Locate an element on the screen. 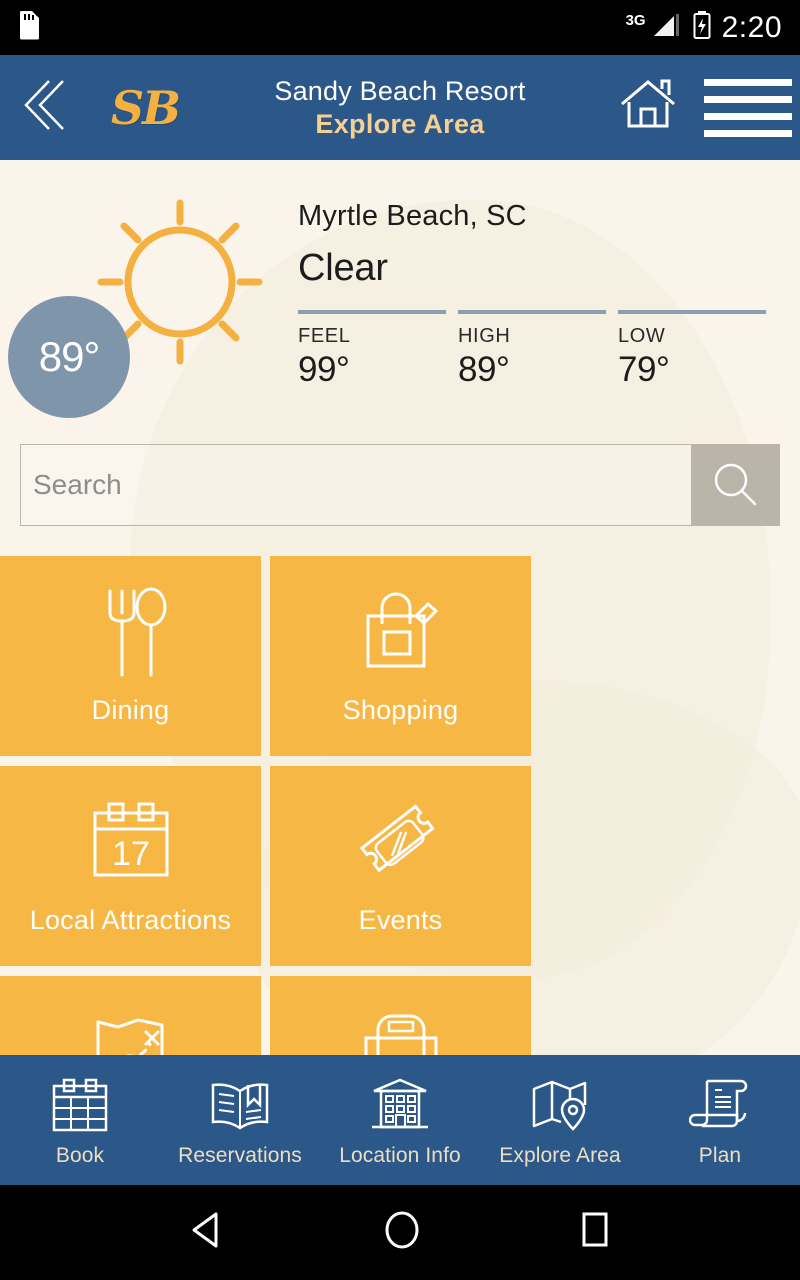 This screenshot has height=1280, width=800. page-subtitle: Explore Area is located at coordinates (400, 124).